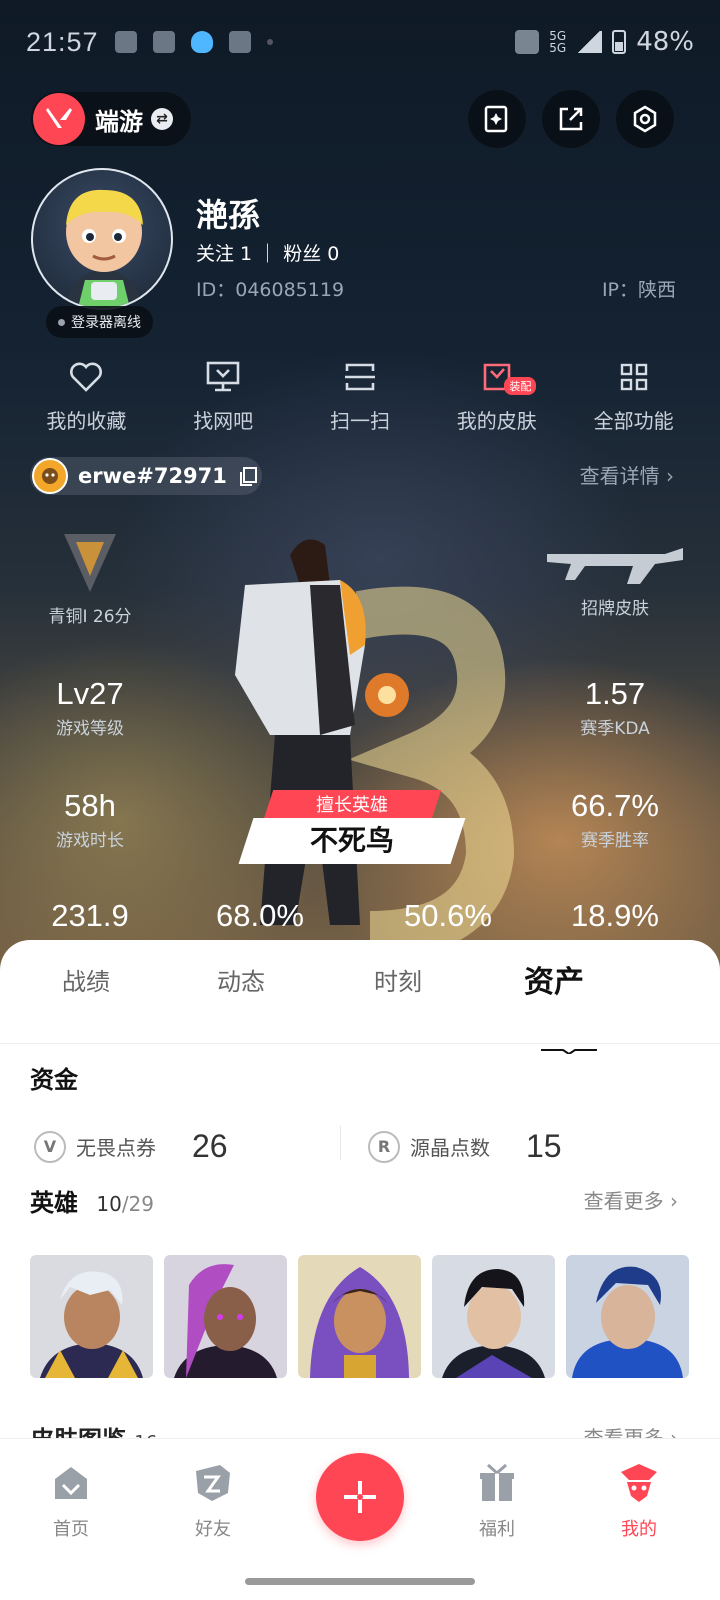 The image size is (720, 1600). Describe the element at coordinates (92, 1203) in the screenshot. I see `heroes-title: 英雄 10/29` at that location.